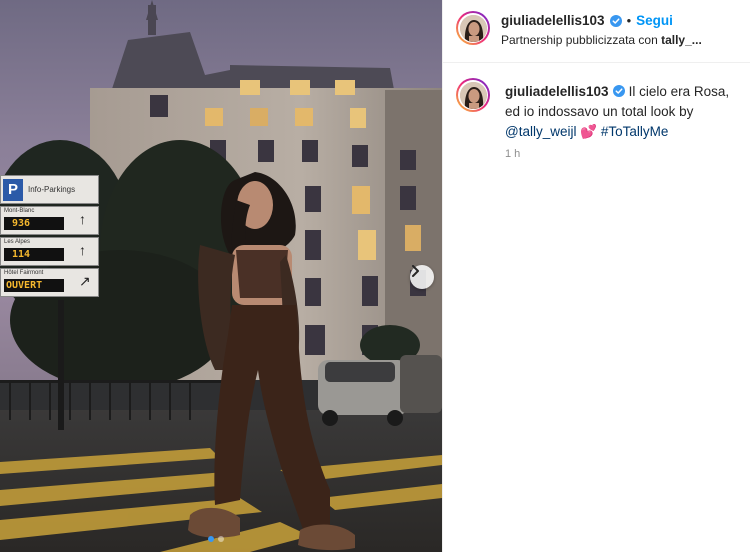 This screenshot has height=552, width=750. I want to click on parking-row-fairmont: Hôtel Fairmont OUVERT ↗, so click(49, 282).